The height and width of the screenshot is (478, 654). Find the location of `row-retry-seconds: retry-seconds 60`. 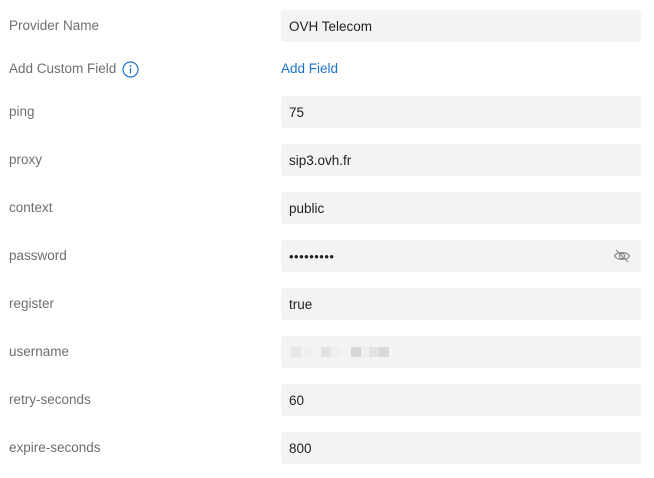

row-retry-seconds: retry-seconds 60 is located at coordinates (327, 400).